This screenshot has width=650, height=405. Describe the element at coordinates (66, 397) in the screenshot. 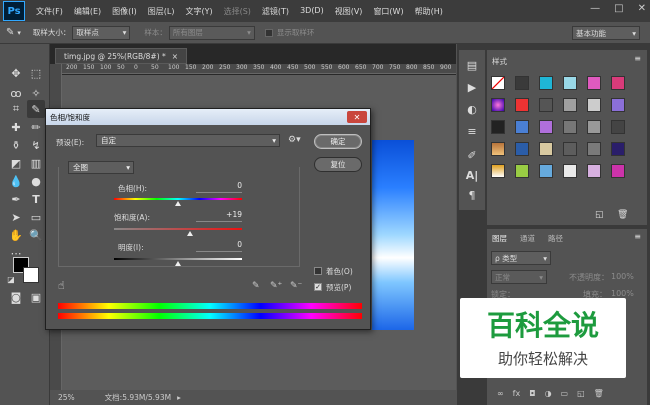

I see `zoom-level: 25%` at that location.